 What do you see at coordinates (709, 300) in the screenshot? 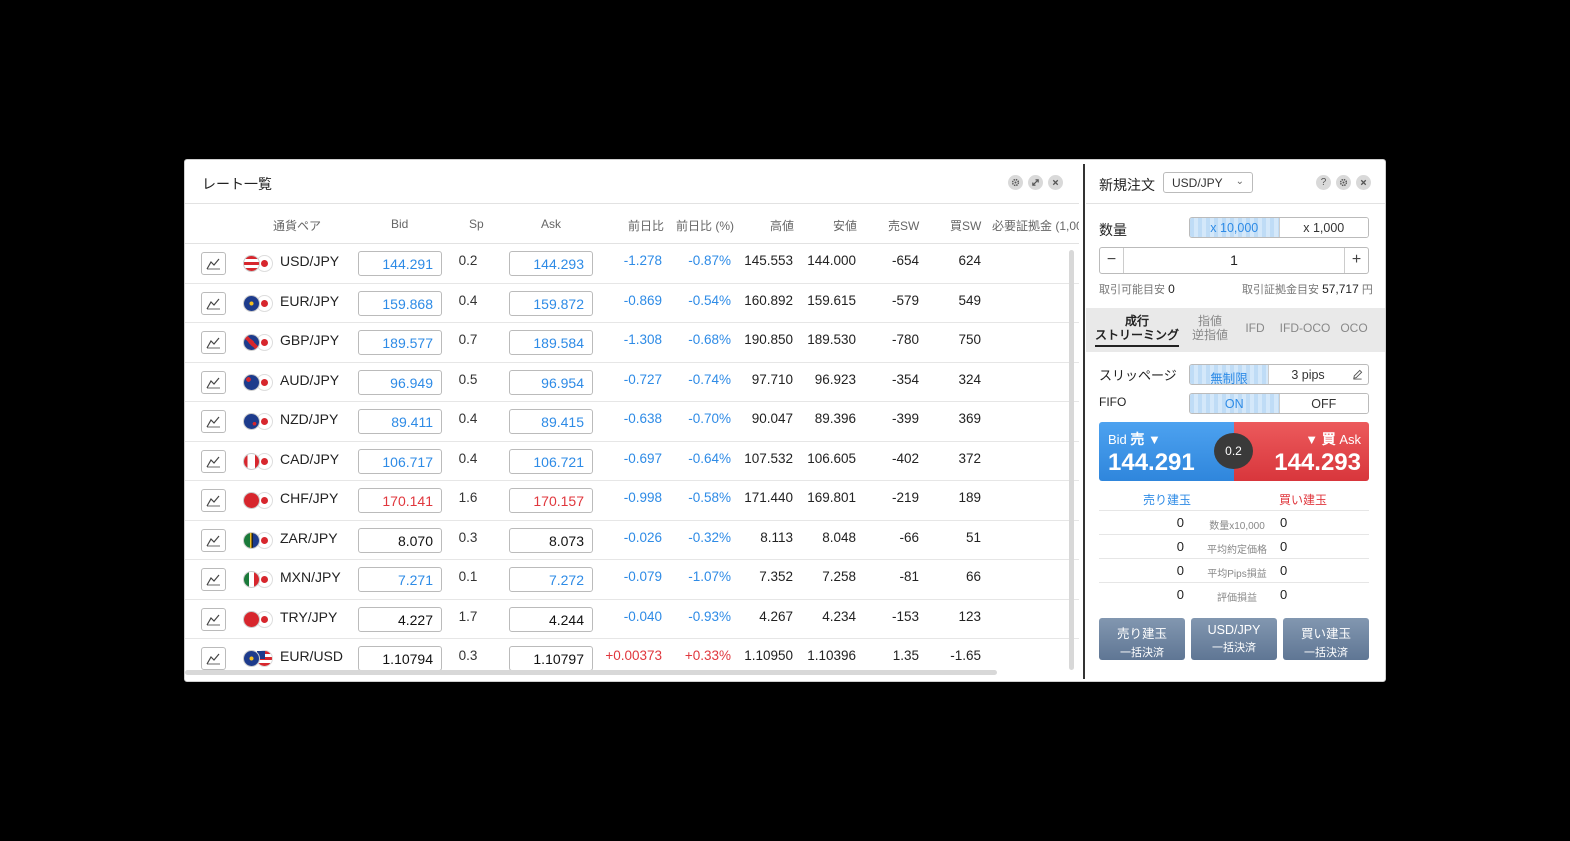
I see `change-pct-value: -0.54%` at bounding box center [709, 300].